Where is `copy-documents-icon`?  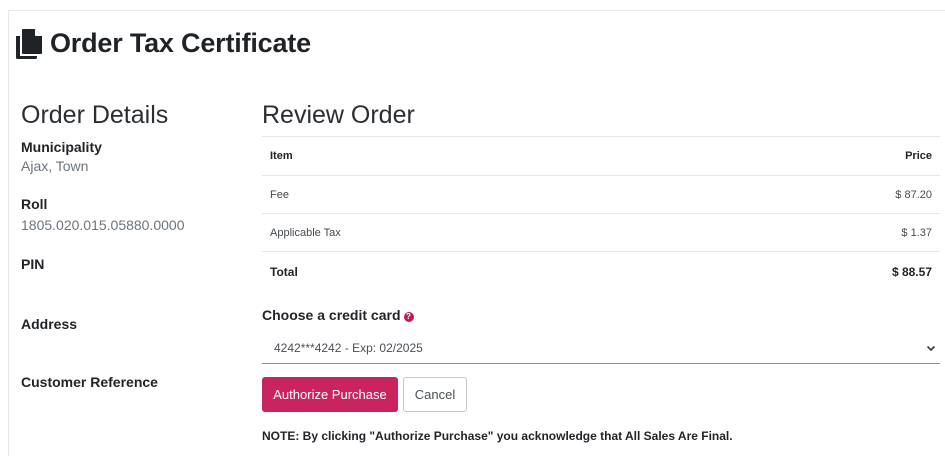
copy-documents-icon is located at coordinates (29, 44).